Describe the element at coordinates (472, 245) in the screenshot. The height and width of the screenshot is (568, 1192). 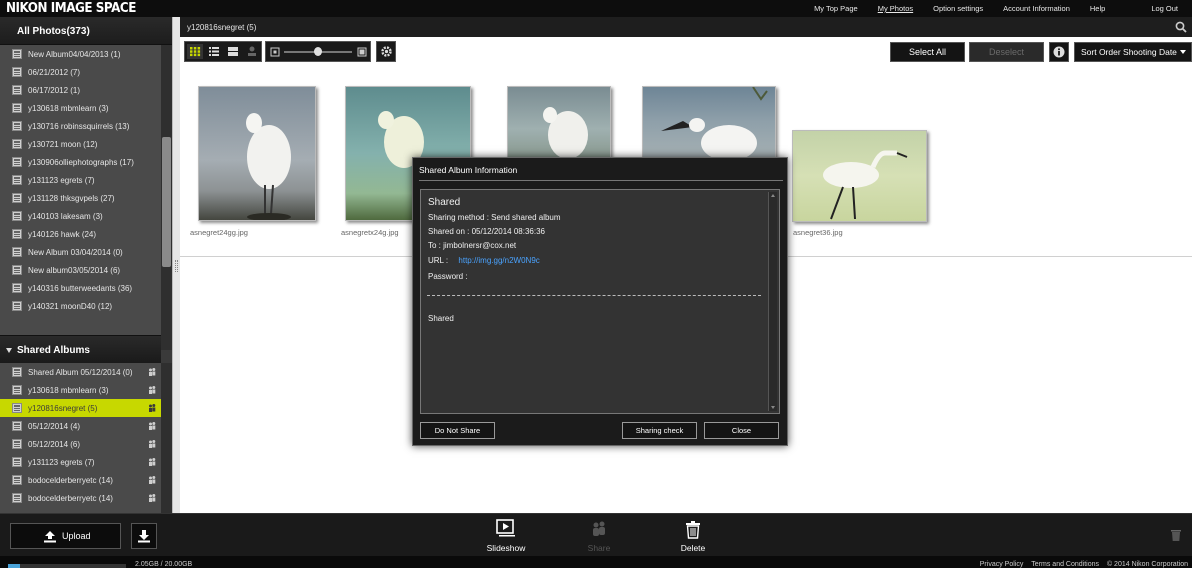
I see `shared-to: To : jimbolnersr@cox.net` at that location.